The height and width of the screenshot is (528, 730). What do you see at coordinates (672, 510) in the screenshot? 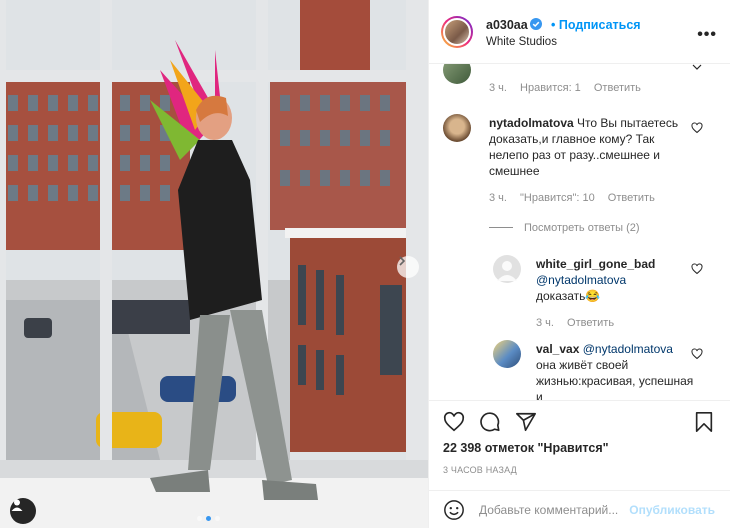
I see `publish-button: Опубликовать` at bounding box center [672, 510].